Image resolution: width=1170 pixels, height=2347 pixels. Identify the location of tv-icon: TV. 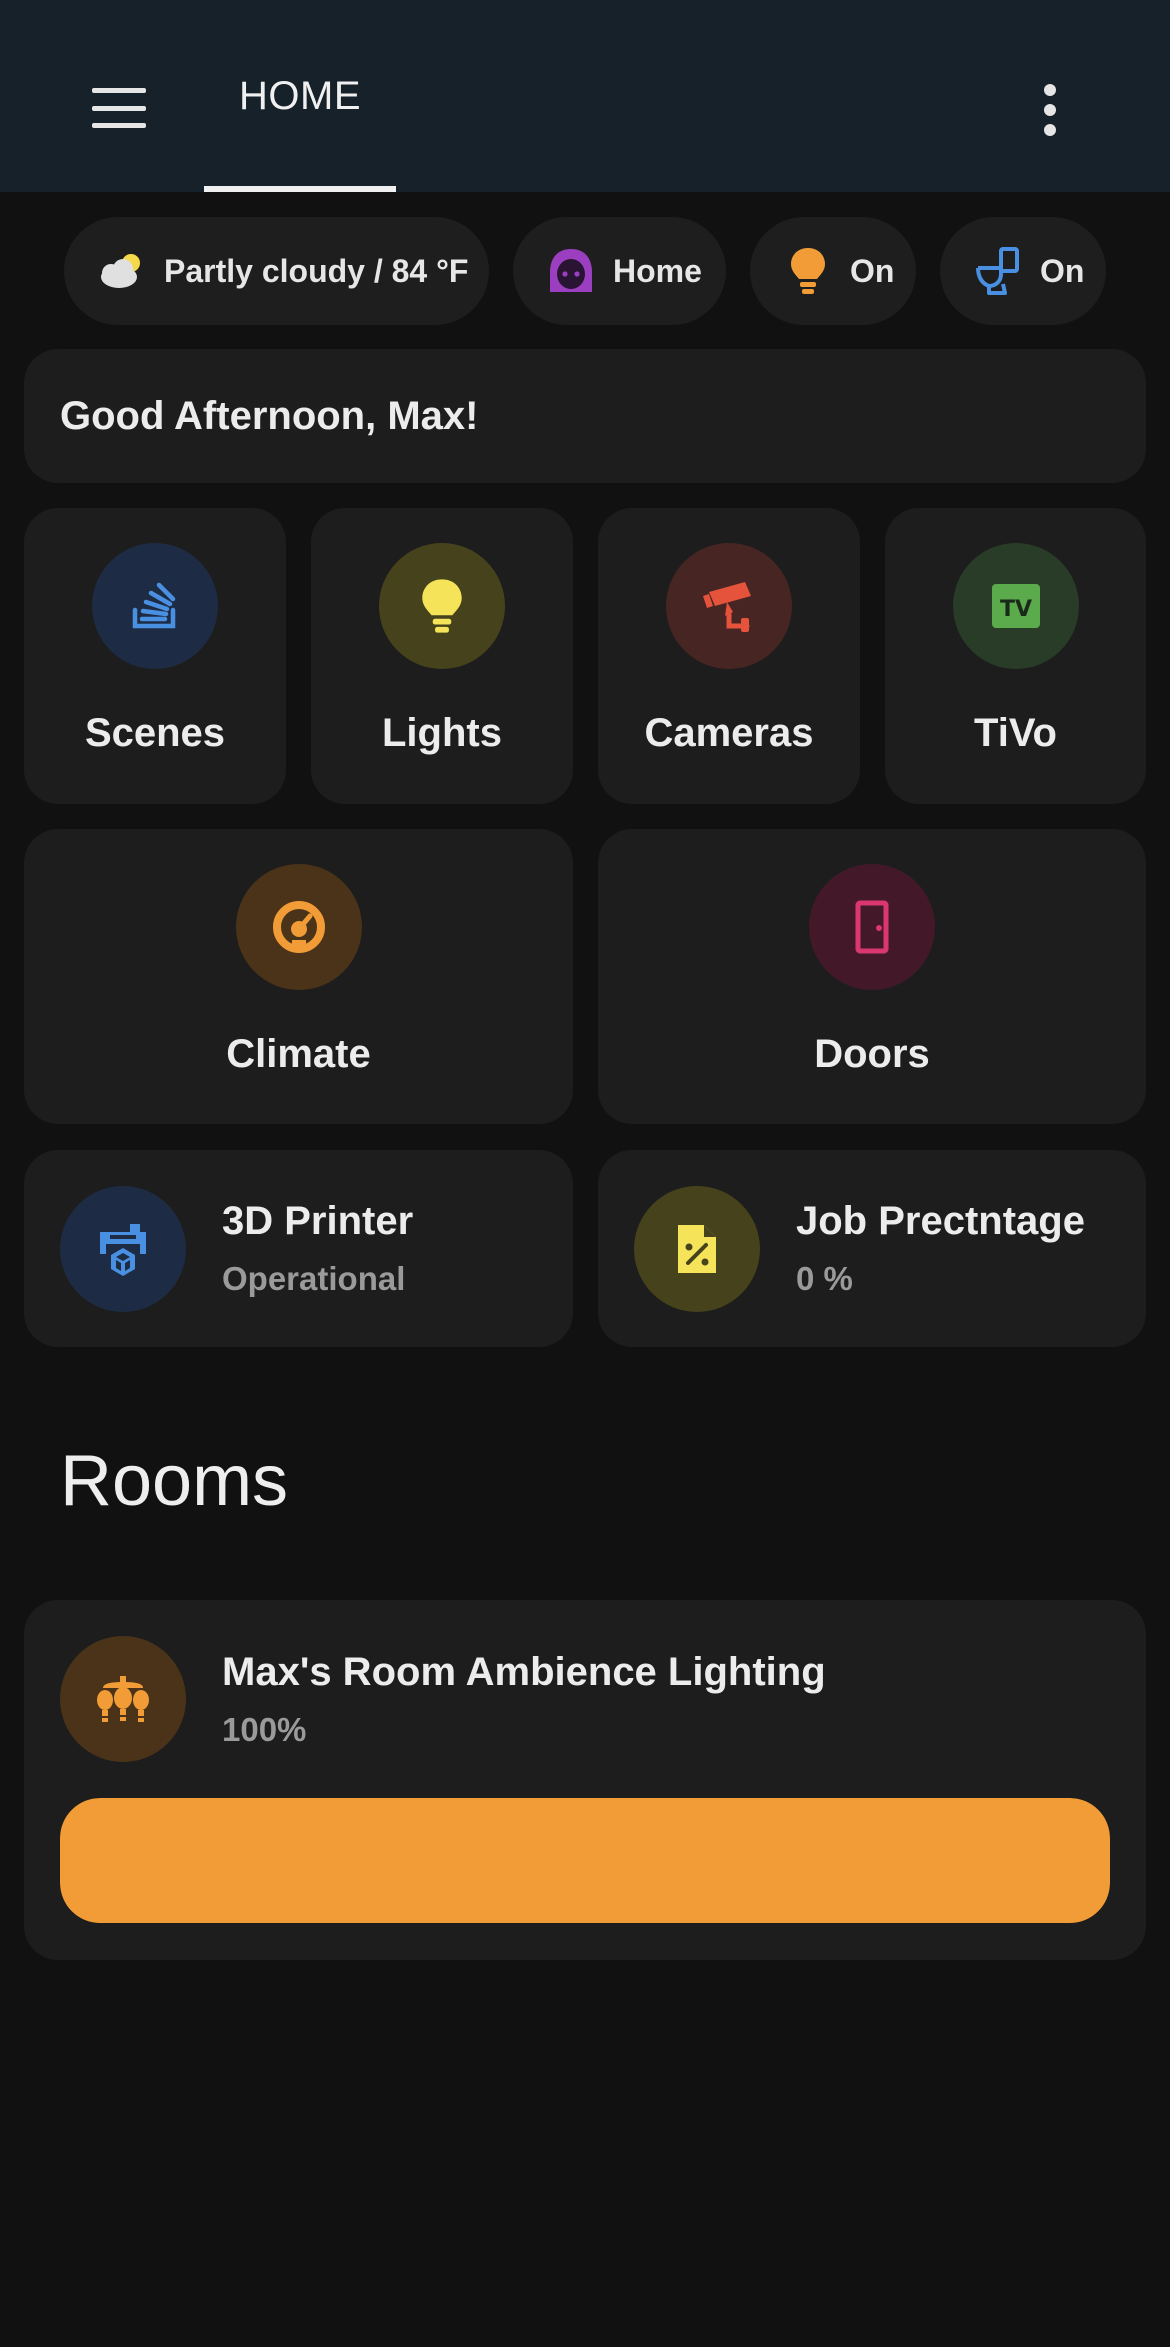
(1015, 606).